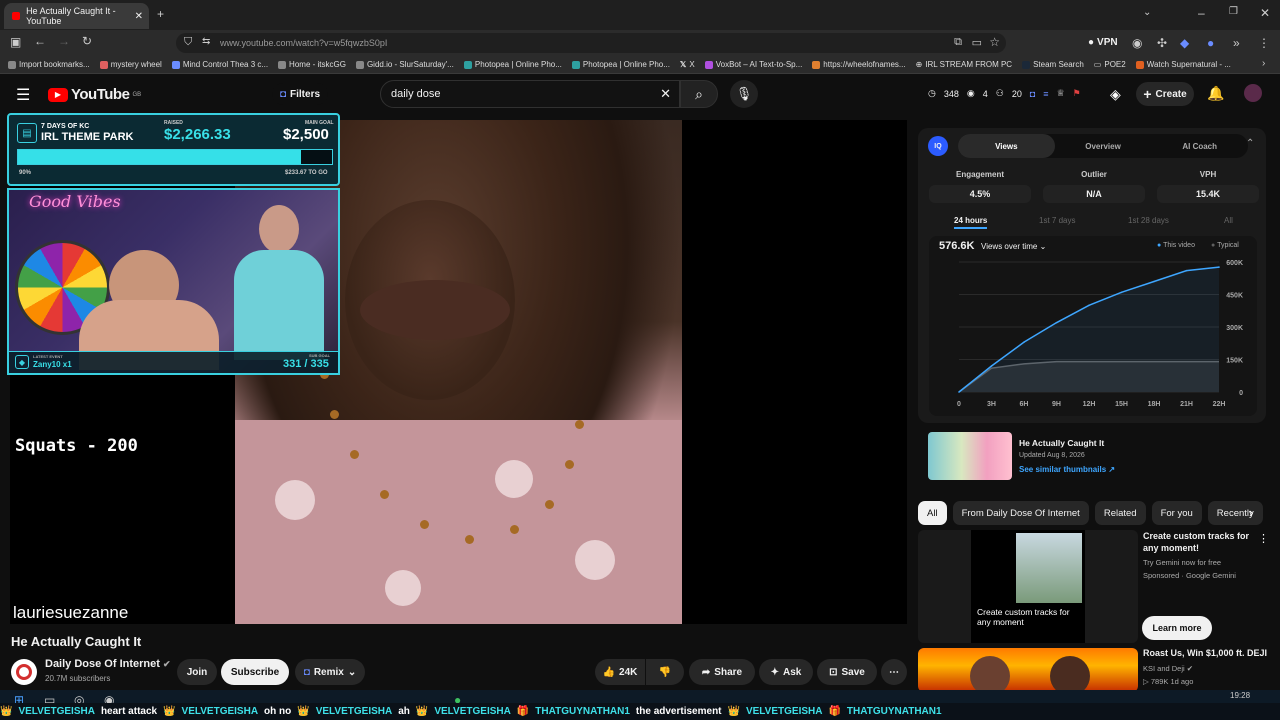  Describe the element at coordinates (1020, 513) in the screenshot. I see `chip-from-channel: From Daily Dose Of Internet` at that location.